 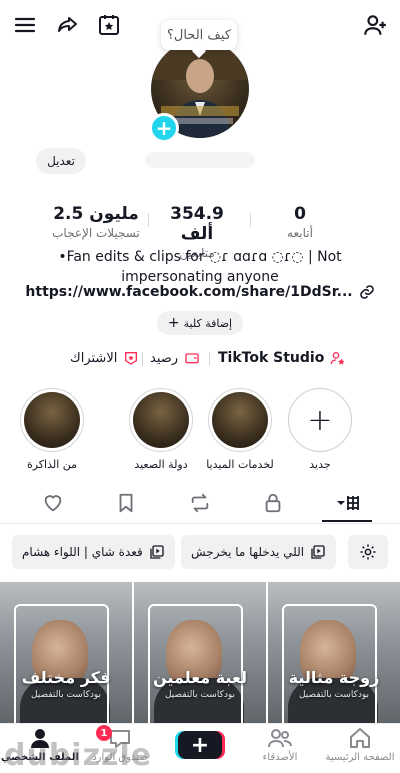 I want to click on friends-icon, so click(x=280, y=738).